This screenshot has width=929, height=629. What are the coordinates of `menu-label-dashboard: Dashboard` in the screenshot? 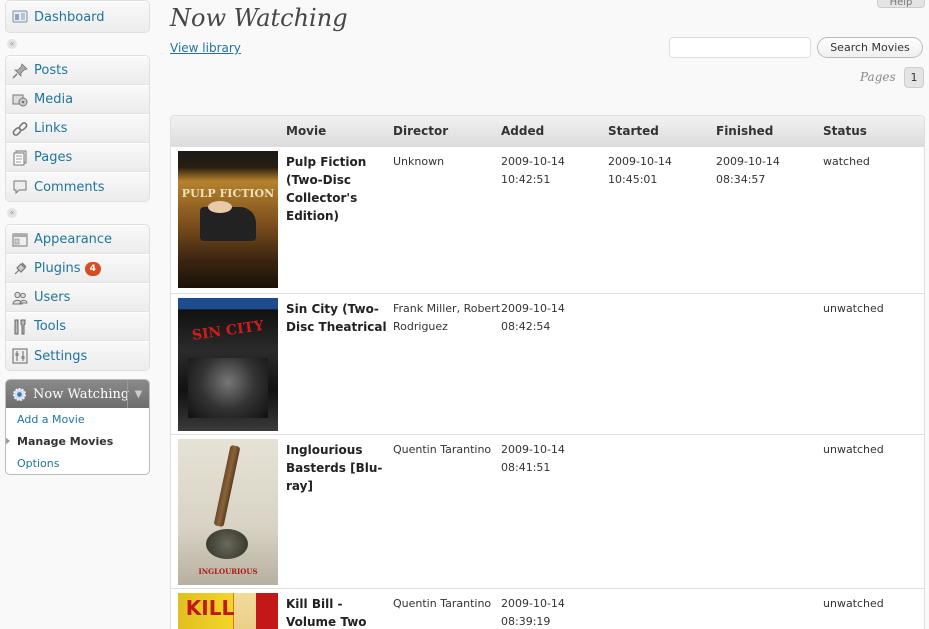 It's located at (69, 17).